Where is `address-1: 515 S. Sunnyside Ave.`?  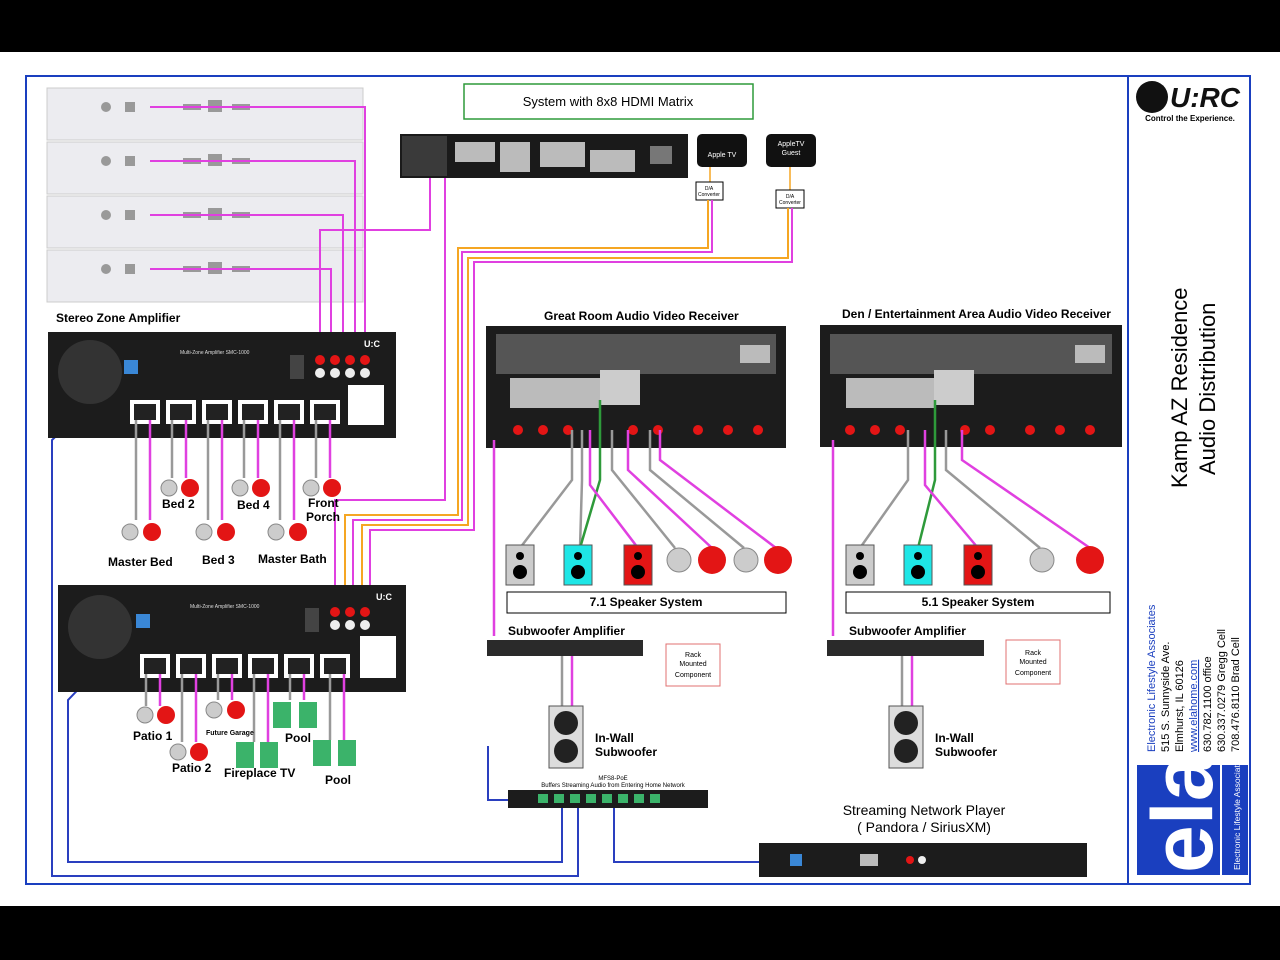
address-1: 515 S. Sunnyside Ave. is located at coordinates (1166, 697).